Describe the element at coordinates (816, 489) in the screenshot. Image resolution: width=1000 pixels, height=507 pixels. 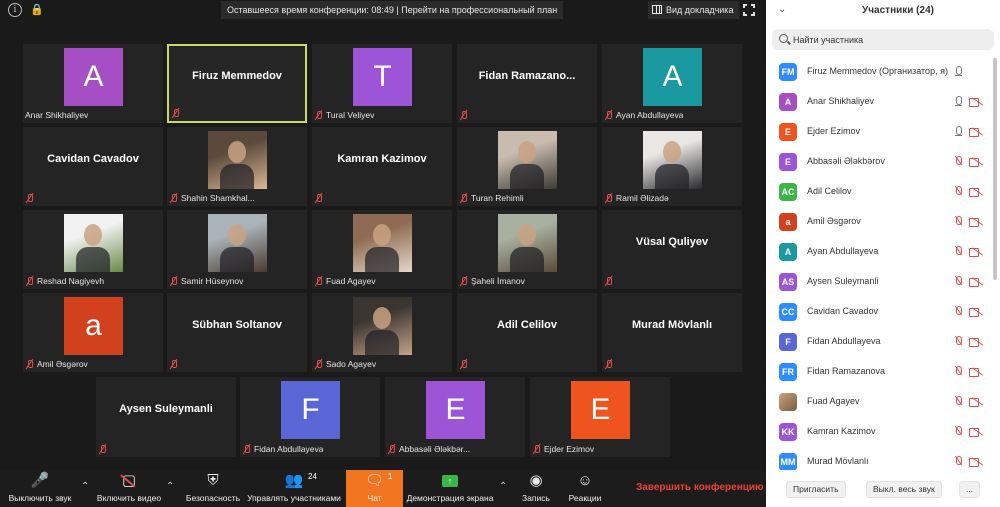
I see `invite-button: Пригласить` at that location.